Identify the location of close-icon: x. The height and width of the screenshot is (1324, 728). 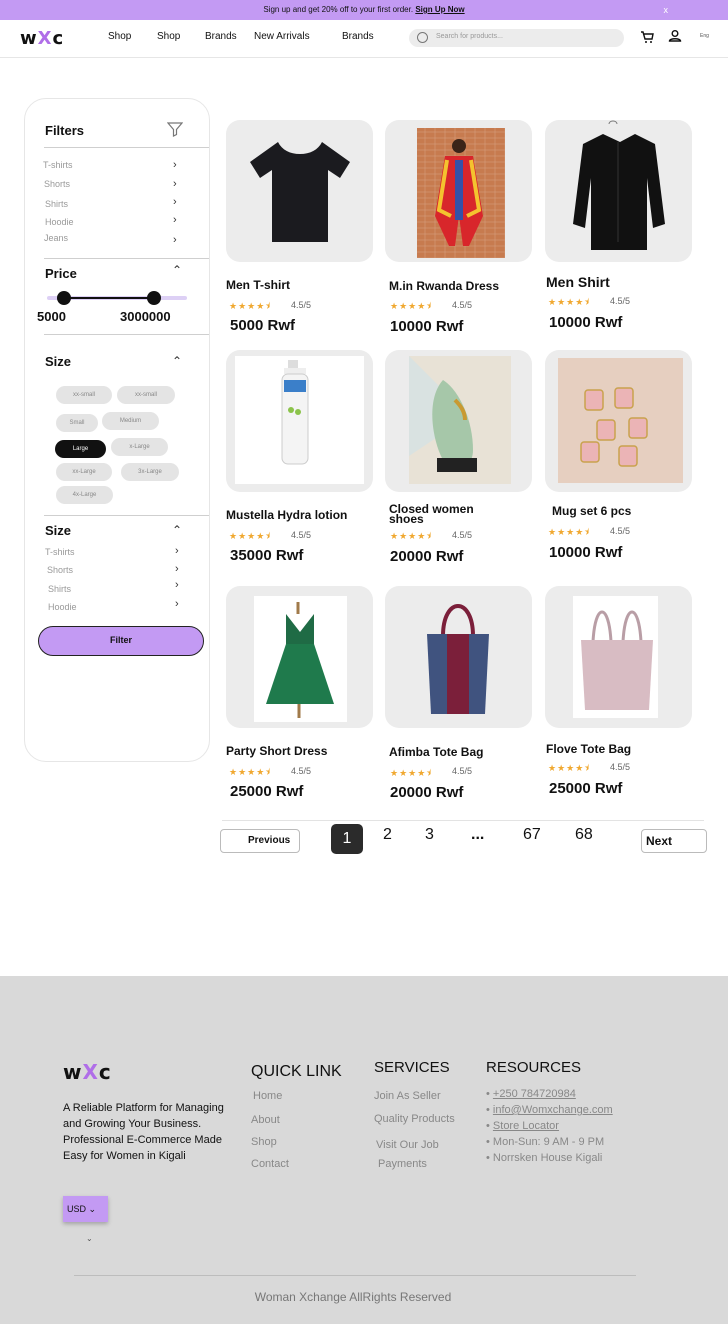
(666, 10).